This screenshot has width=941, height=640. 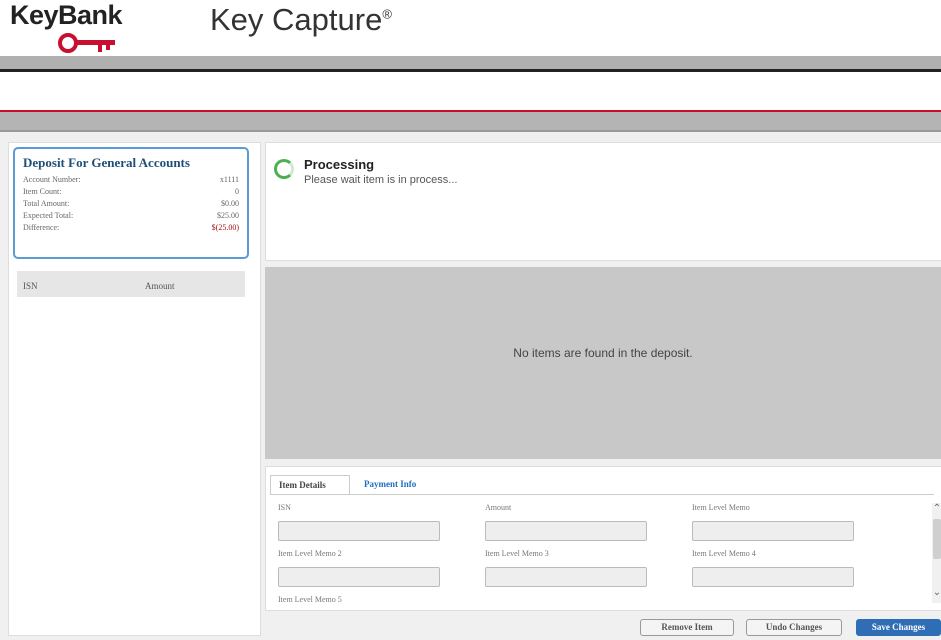 What do you see at coordinates (359, 531) in the screenshot?
I see `isn-input` at bounding box center [359, 531].